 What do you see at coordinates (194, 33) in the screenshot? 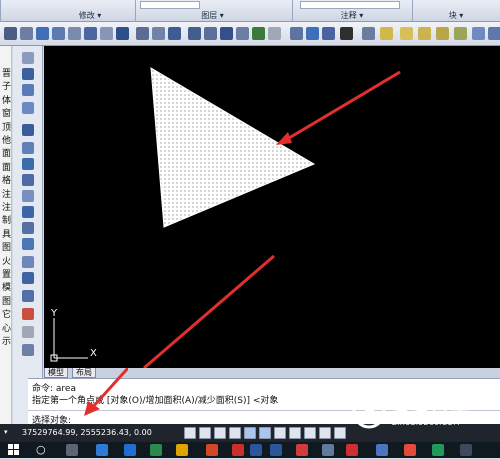
I see `dim-edit-icon` at bounding box center [194, 33].